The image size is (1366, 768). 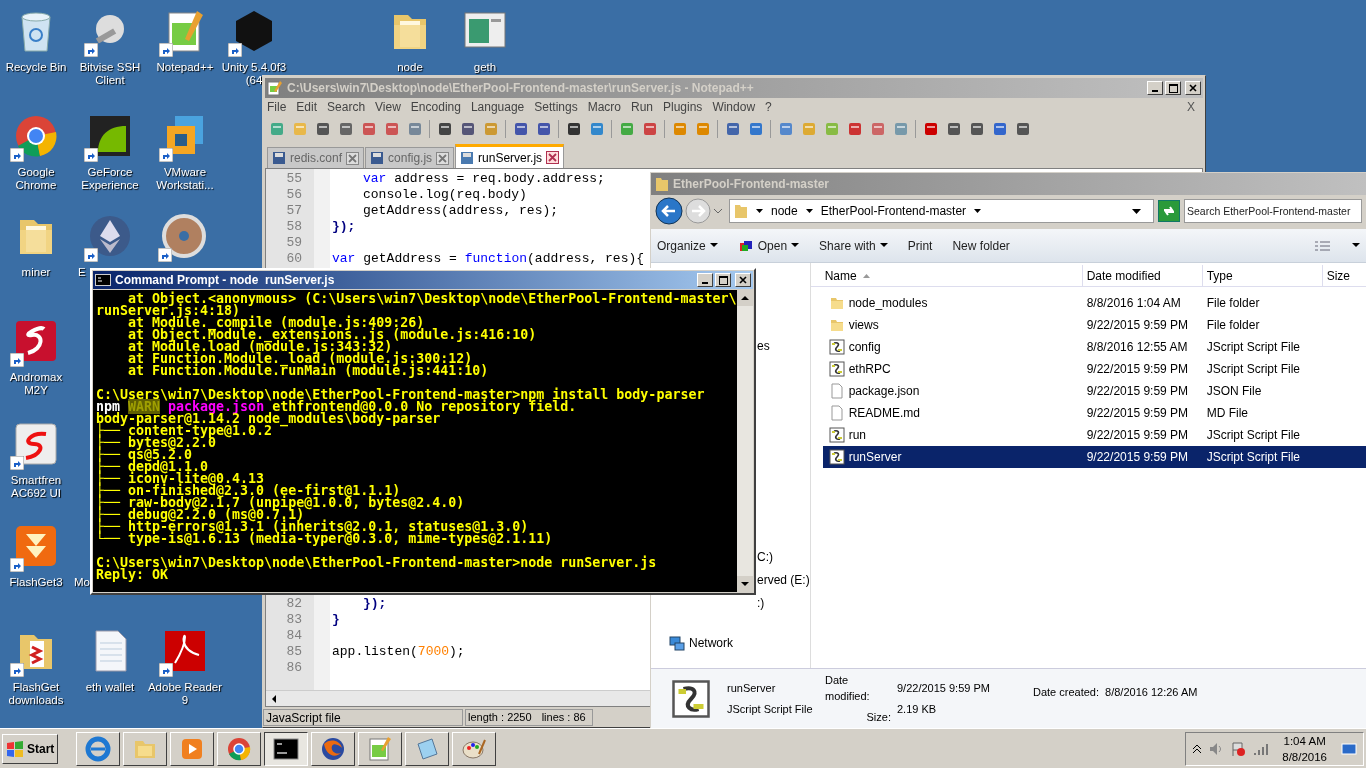 I want to click on menu-item: Plugins, so click(x=683, y=107).